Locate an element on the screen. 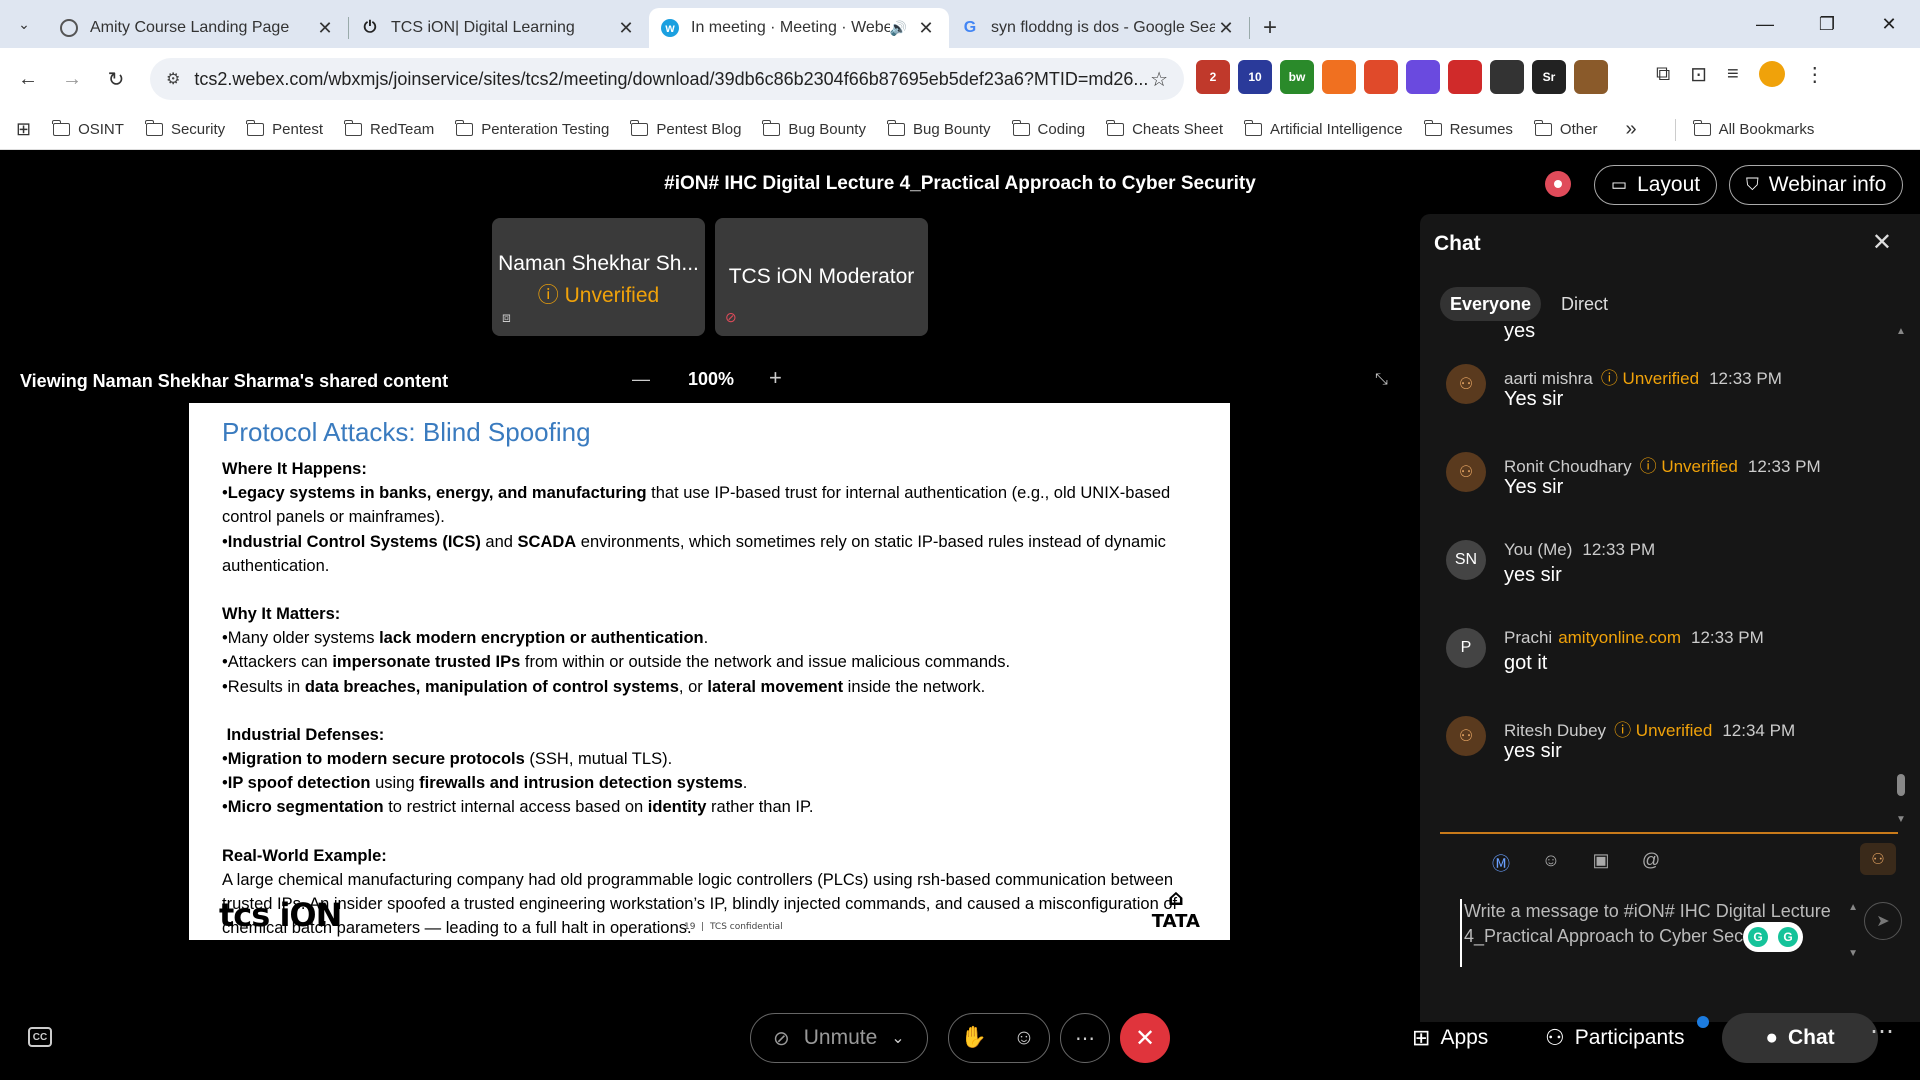 This screenshot has width=1920, height=1080. profile-avatar is located at coordinates (1771, 74).